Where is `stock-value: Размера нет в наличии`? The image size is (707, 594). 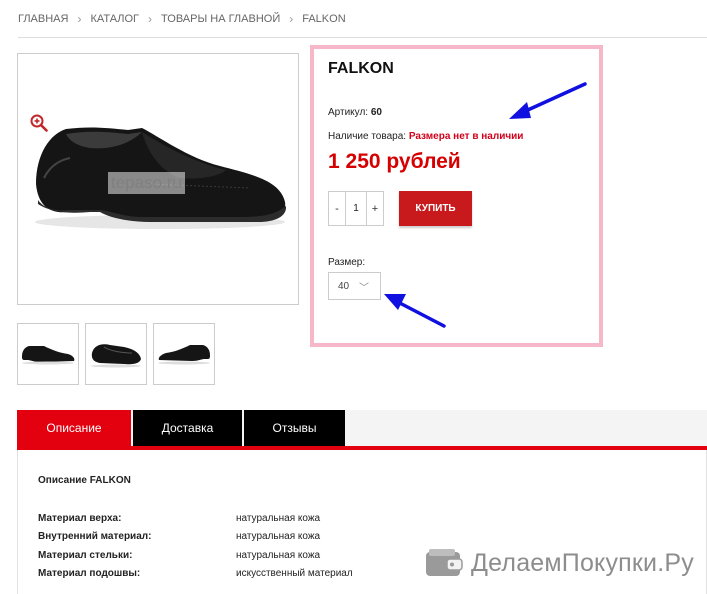 stock-value: Размера нет в наличии is located at coordinates (466, 136).